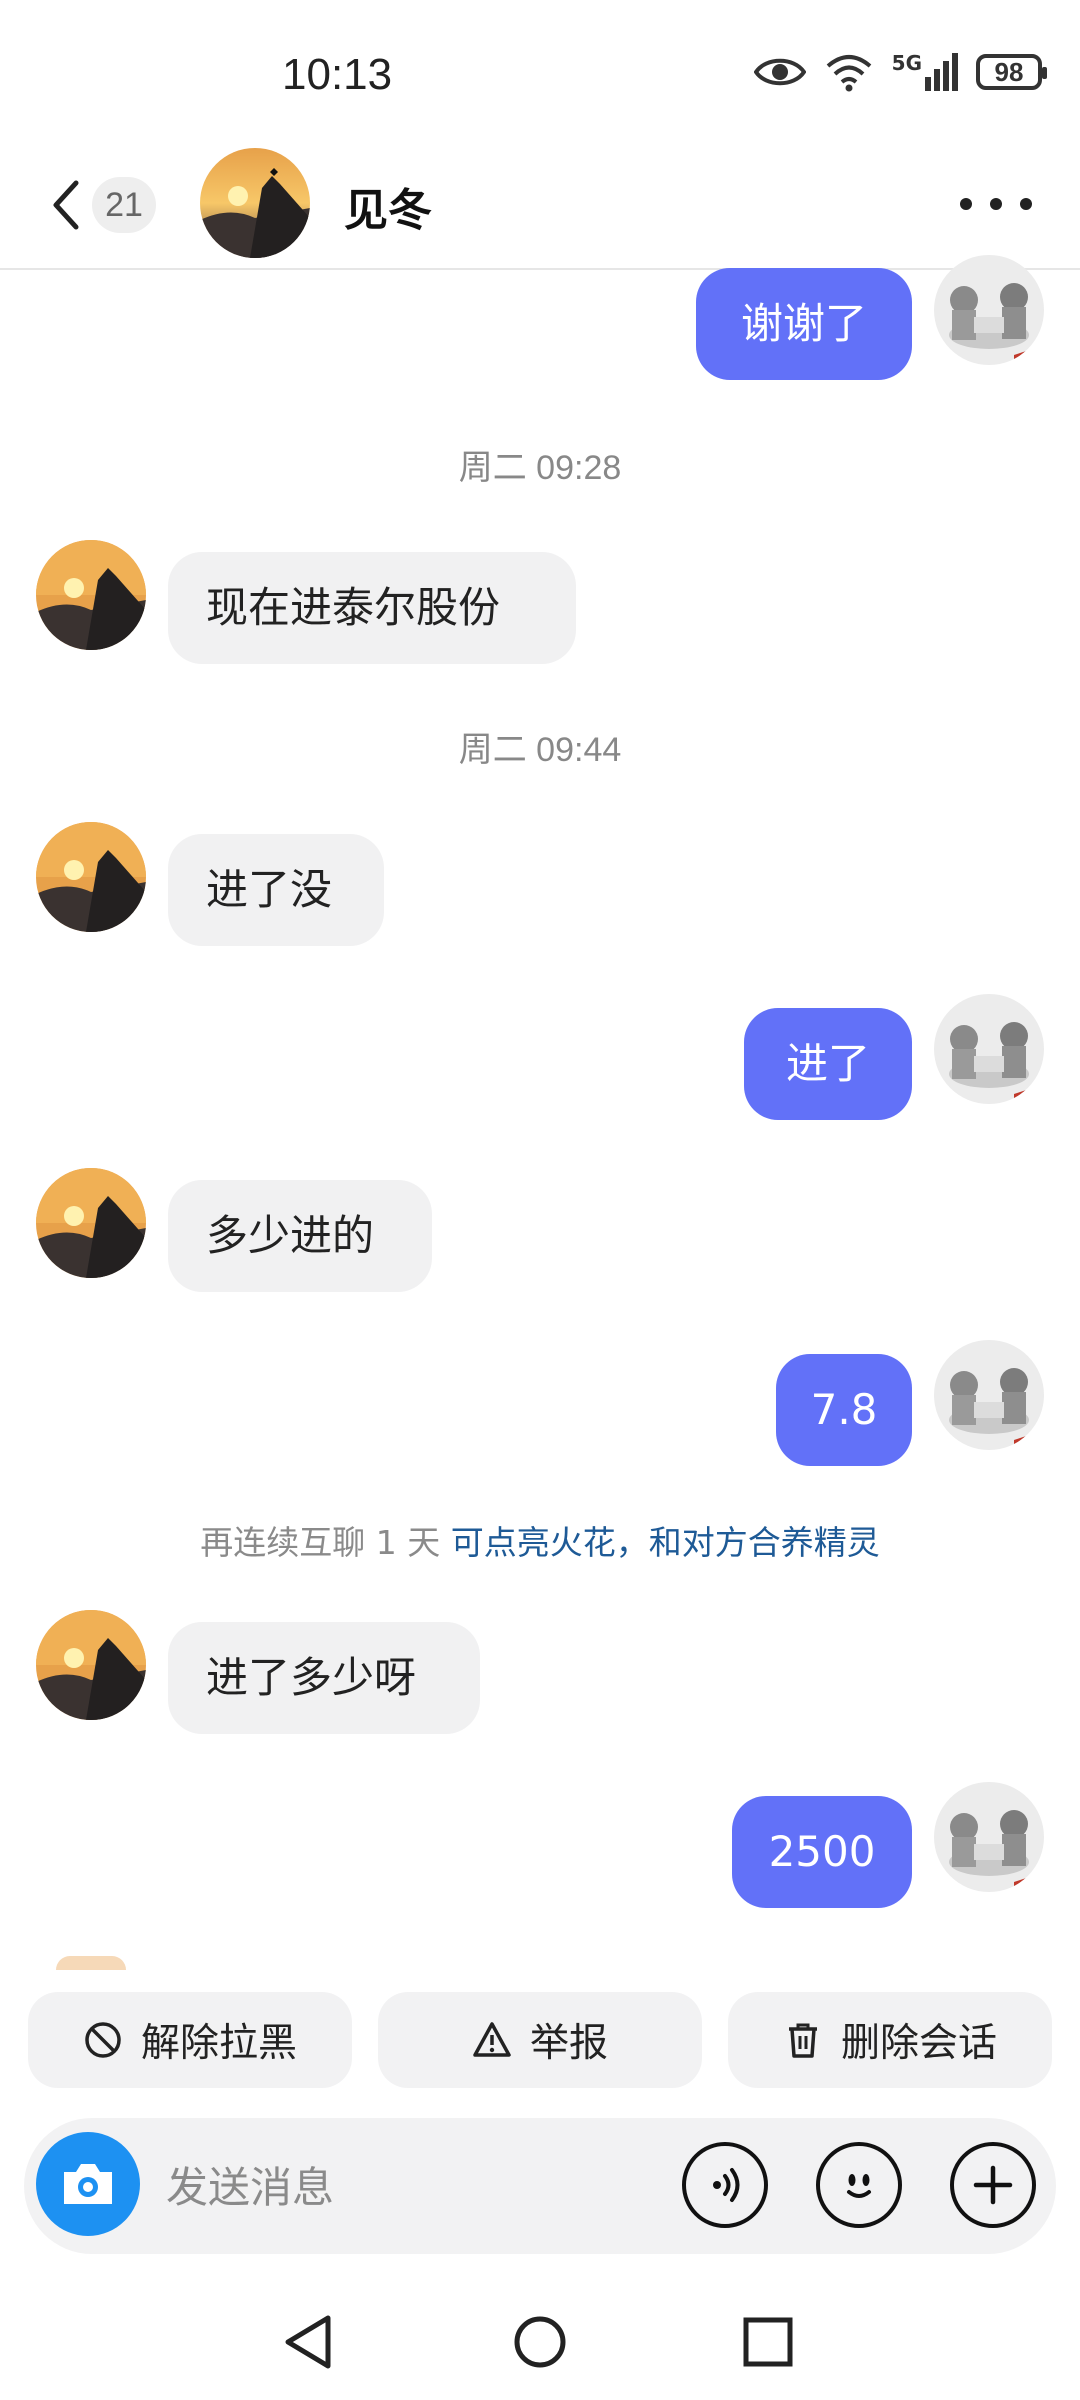  I want to click on back-button: 21, so click(110, 205).